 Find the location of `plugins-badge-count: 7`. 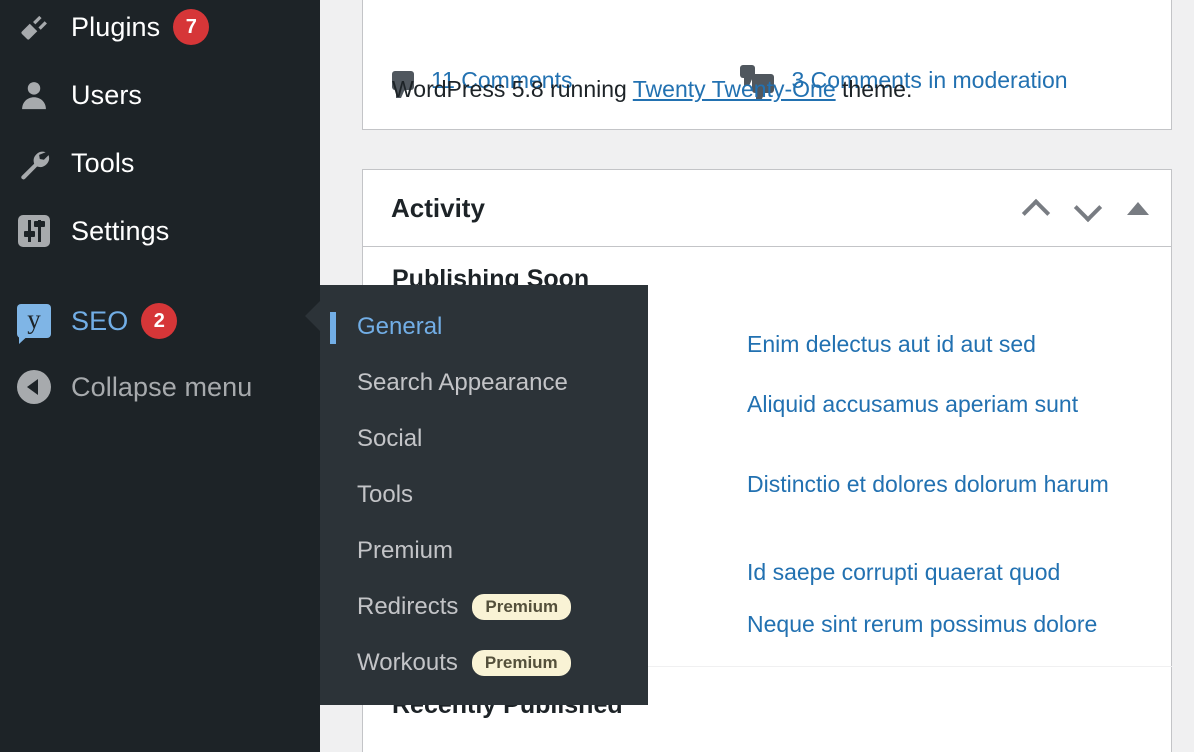

plugins-badge-count: 7 is located at coordinates (191, 27).